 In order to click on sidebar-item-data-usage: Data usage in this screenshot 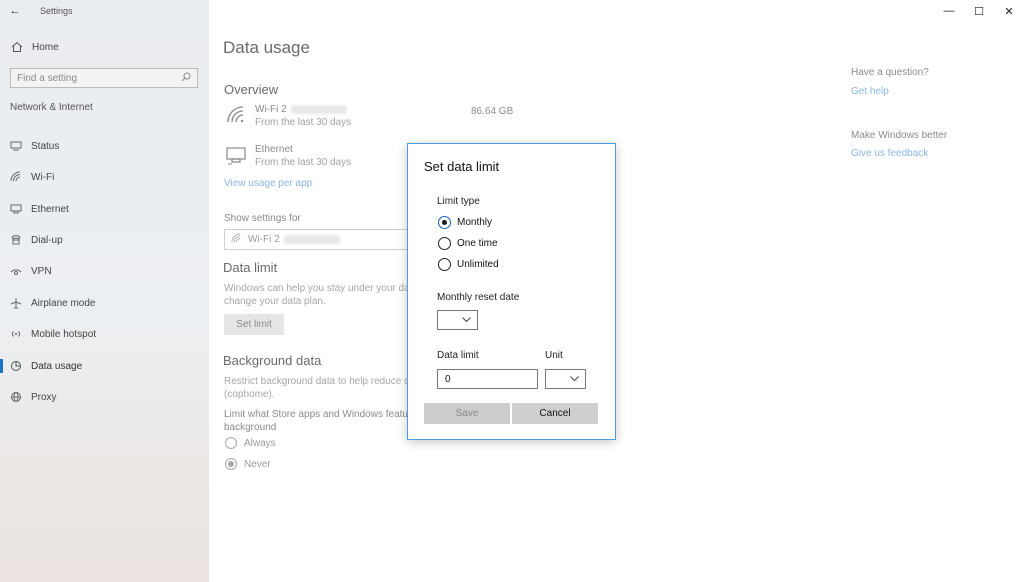, I will do `click(104, 366)`.